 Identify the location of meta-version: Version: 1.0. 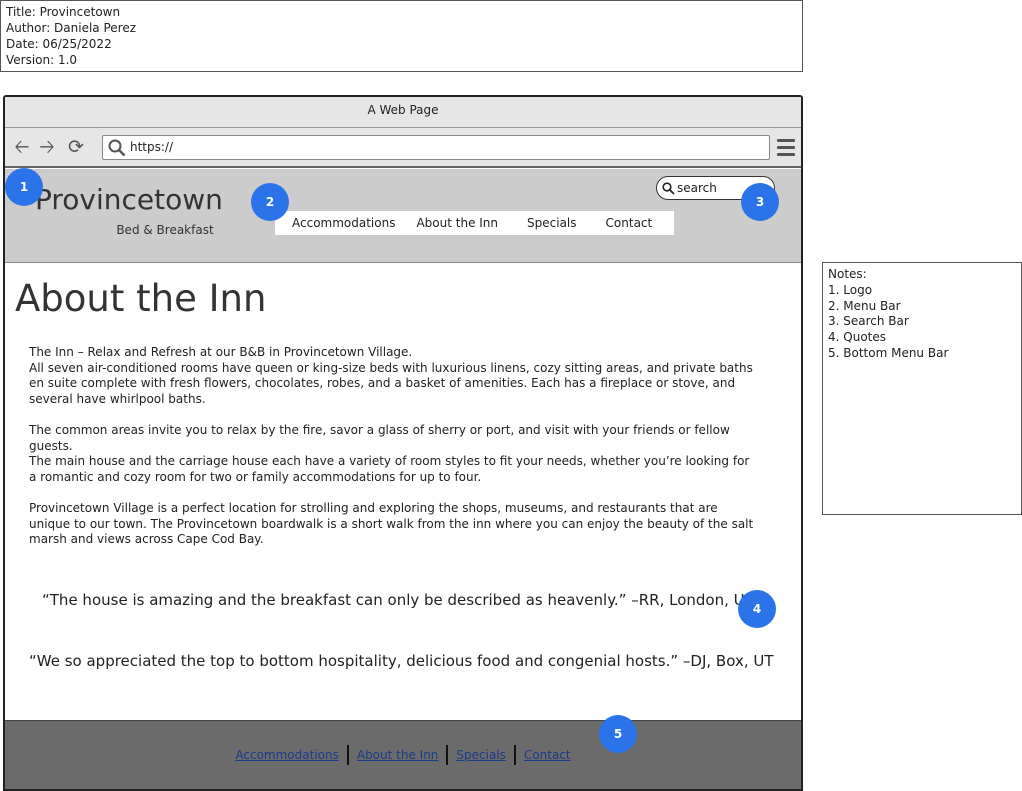
(42, 60).